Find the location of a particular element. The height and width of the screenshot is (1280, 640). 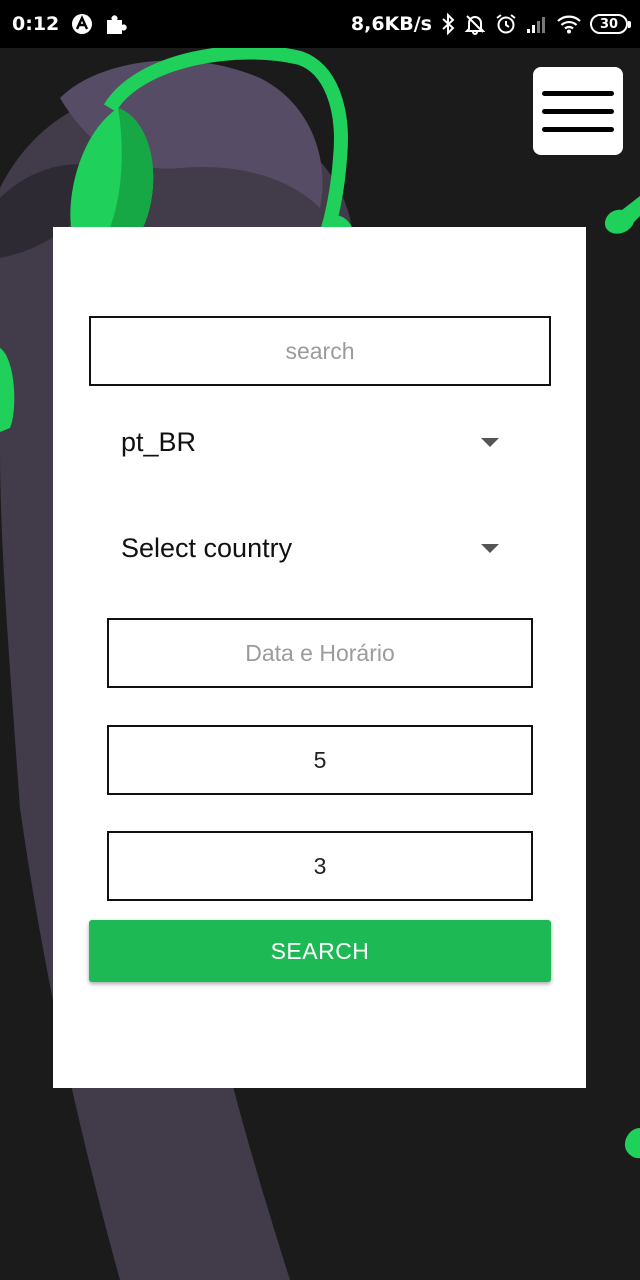

language-select: pt_BR is located at coordinates (310, 442).